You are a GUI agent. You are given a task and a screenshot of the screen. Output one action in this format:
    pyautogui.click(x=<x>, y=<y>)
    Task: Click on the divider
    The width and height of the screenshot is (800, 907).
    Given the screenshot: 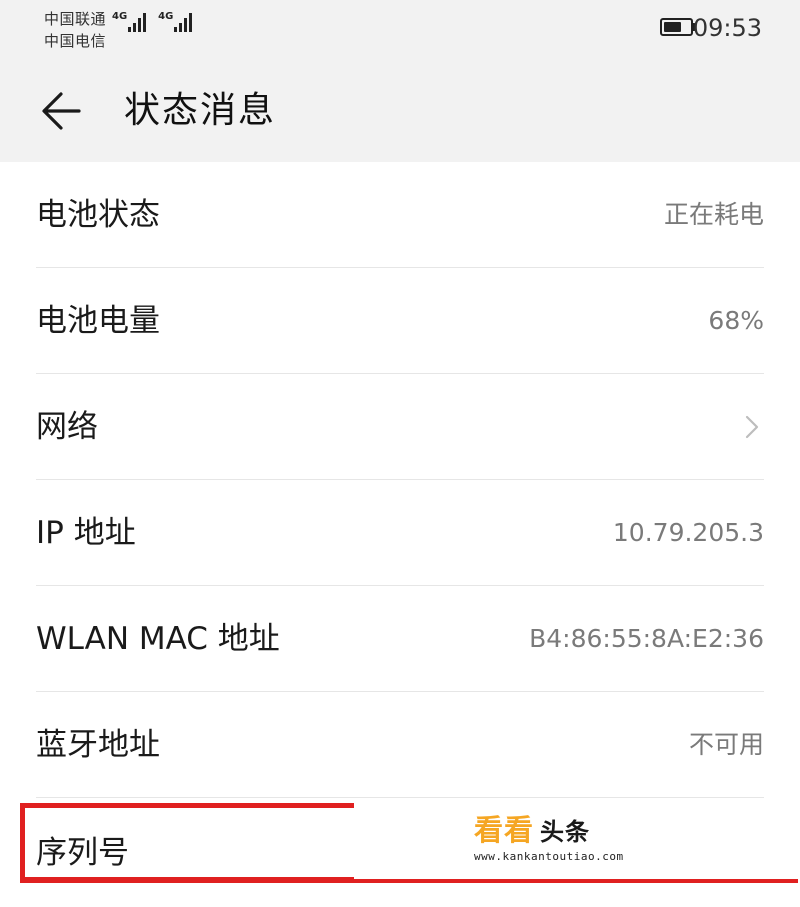 What is the action you would take?
    pyautogui.click(x=400, y=797)
    